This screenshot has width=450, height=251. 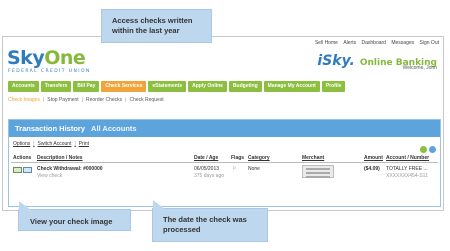 What do you see at coordinates (60, 158) in the screenshot?
I see `col-description: Description / Notes` at bounding box center [60, 158].